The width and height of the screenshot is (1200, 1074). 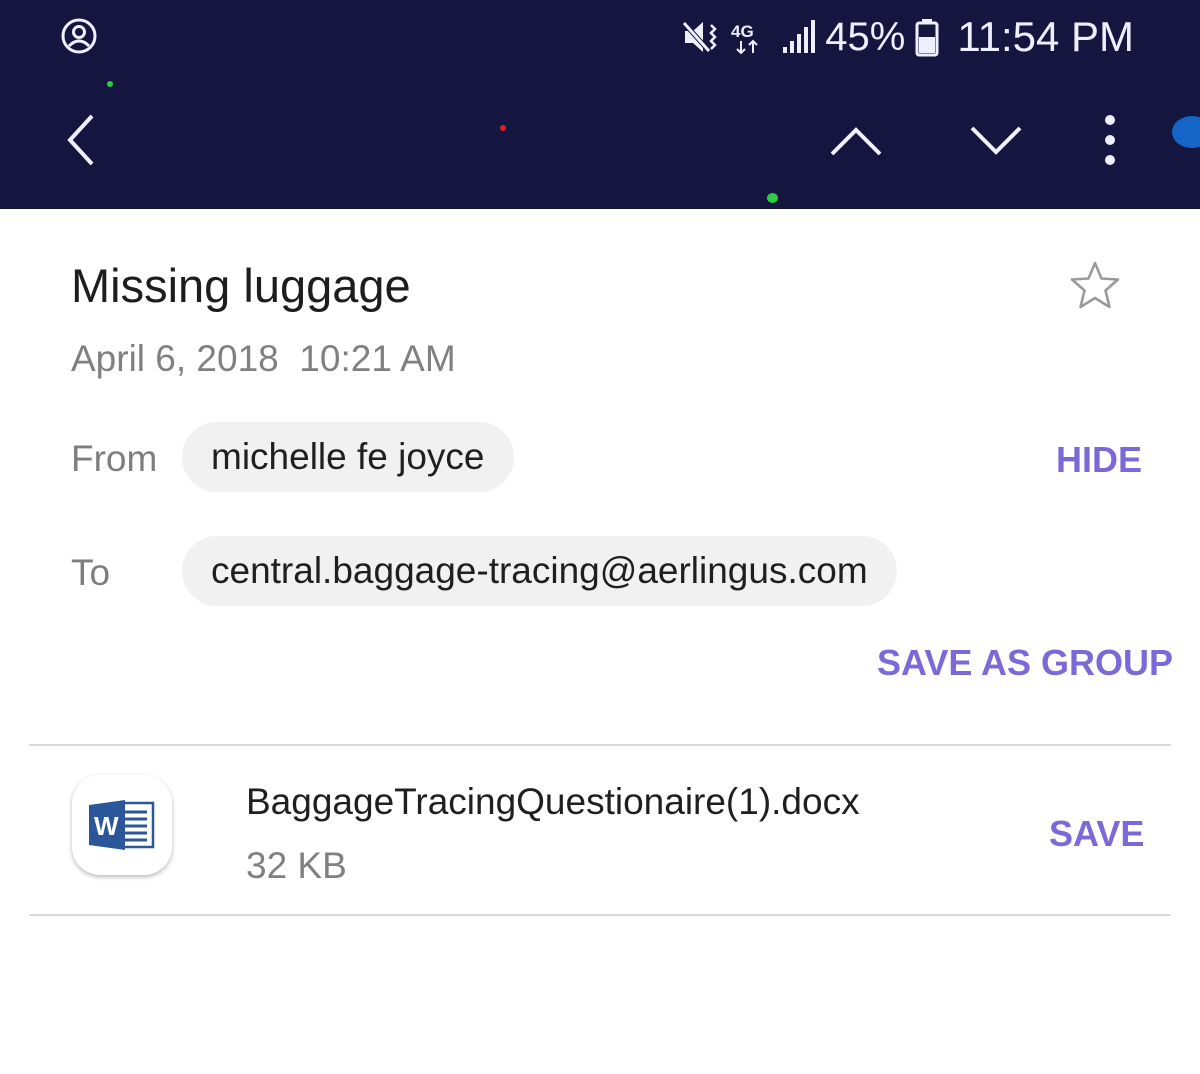 I want to click on network-4g-icon: 4G, so click(x=751, y=37).